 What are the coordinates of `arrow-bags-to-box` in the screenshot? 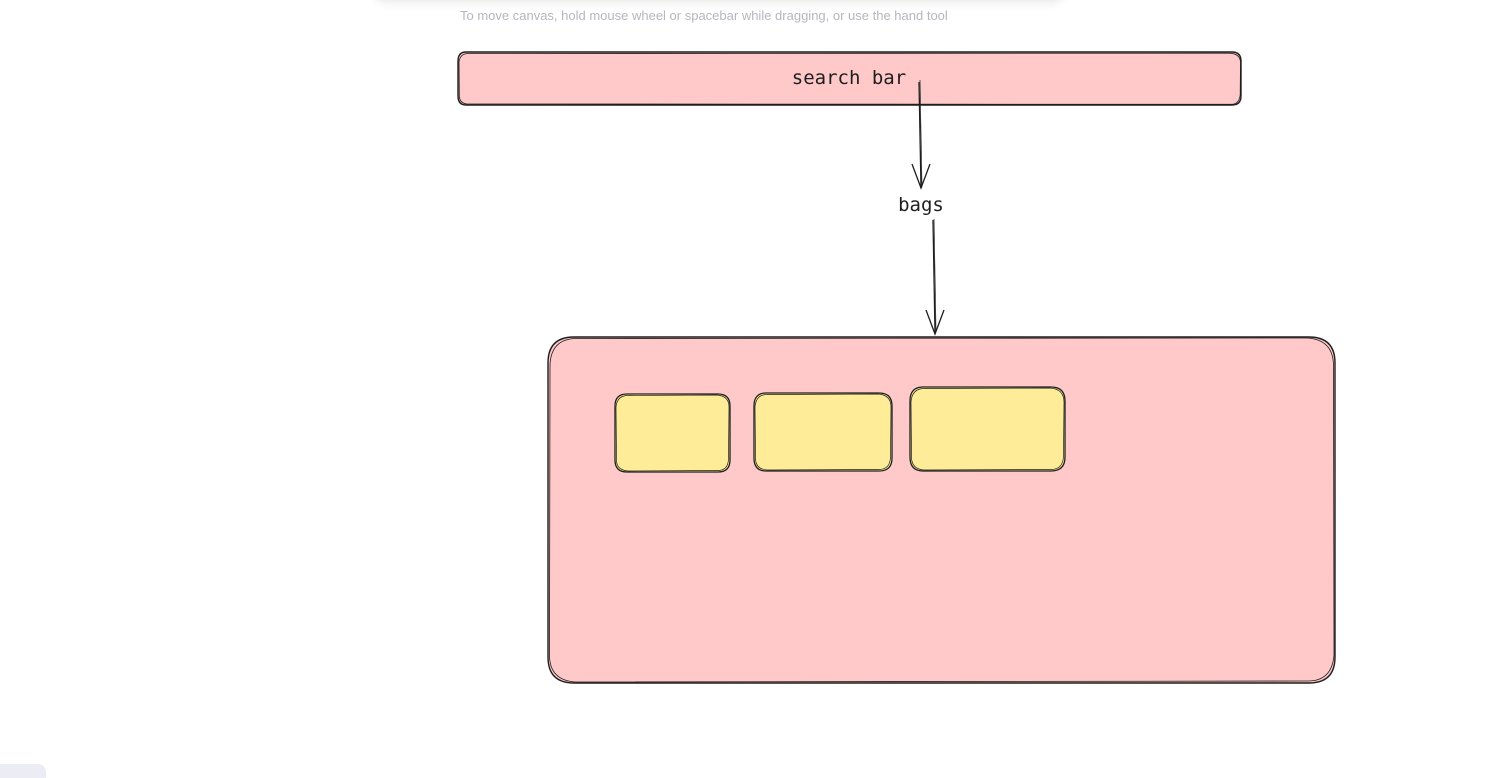 It's located at (935, 277).